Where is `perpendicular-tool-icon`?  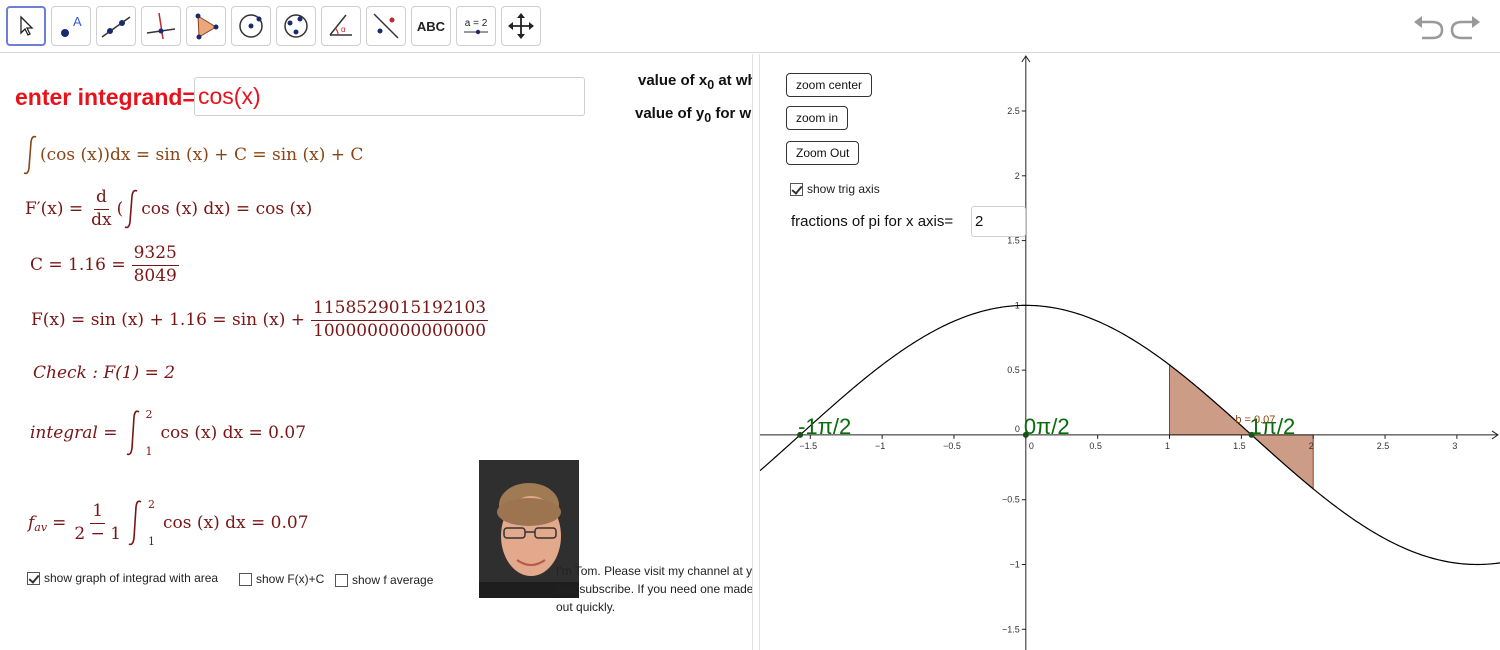 perpendicular-tool-icon is located at coordinates (161, 26).